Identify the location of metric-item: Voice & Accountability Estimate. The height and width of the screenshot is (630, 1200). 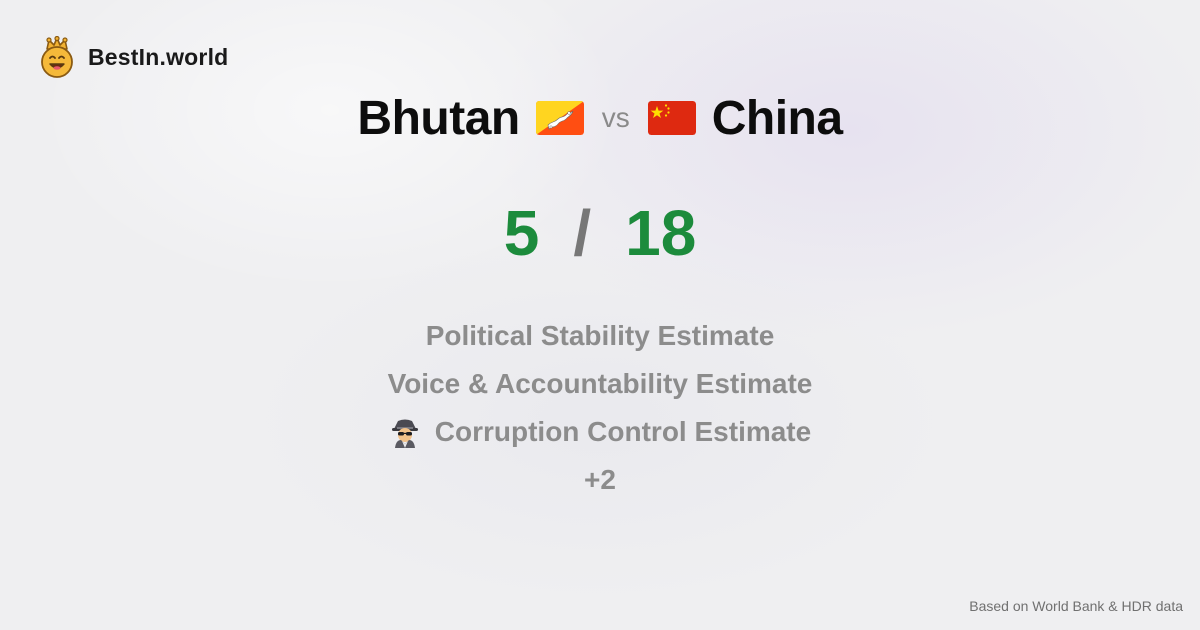
(600, 384).